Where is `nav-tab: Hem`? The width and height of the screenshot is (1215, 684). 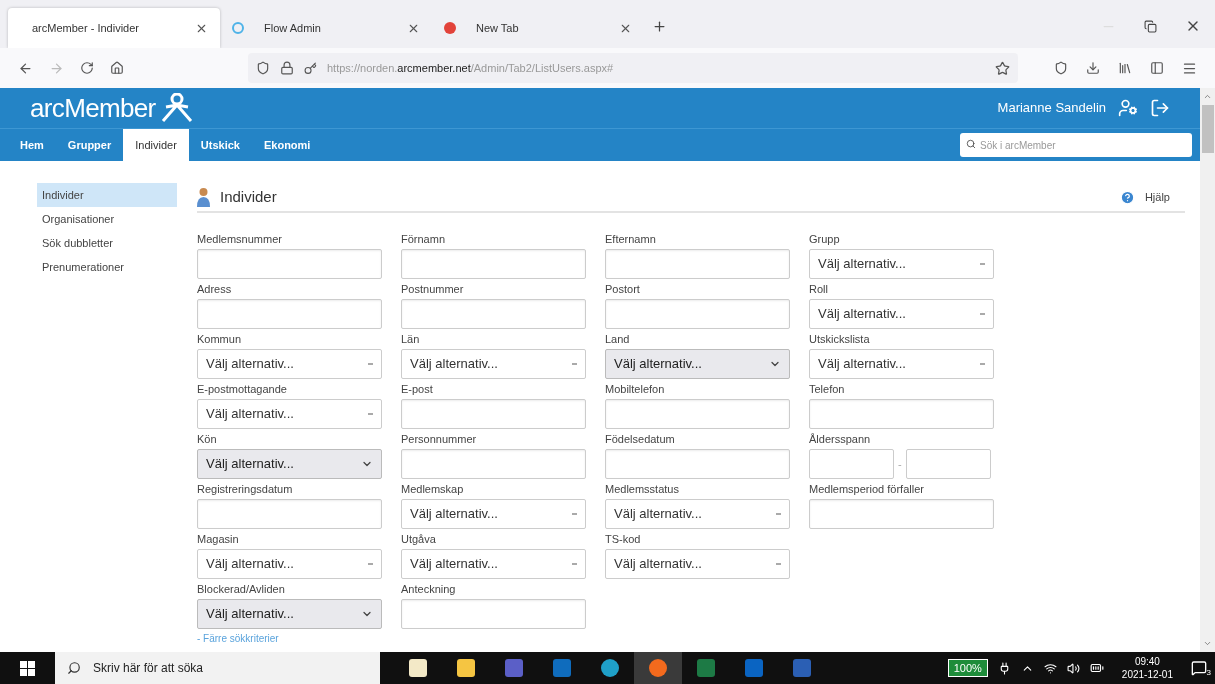 nav-tab: Hem is located at coordinates (32, 145).